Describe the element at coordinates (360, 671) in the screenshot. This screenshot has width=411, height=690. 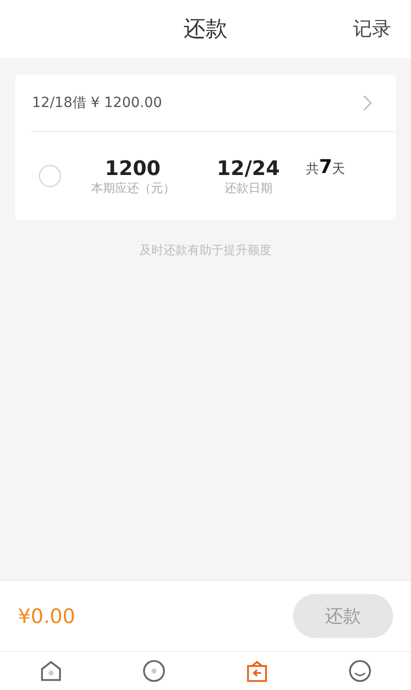
I see `smile-icon` at that location.